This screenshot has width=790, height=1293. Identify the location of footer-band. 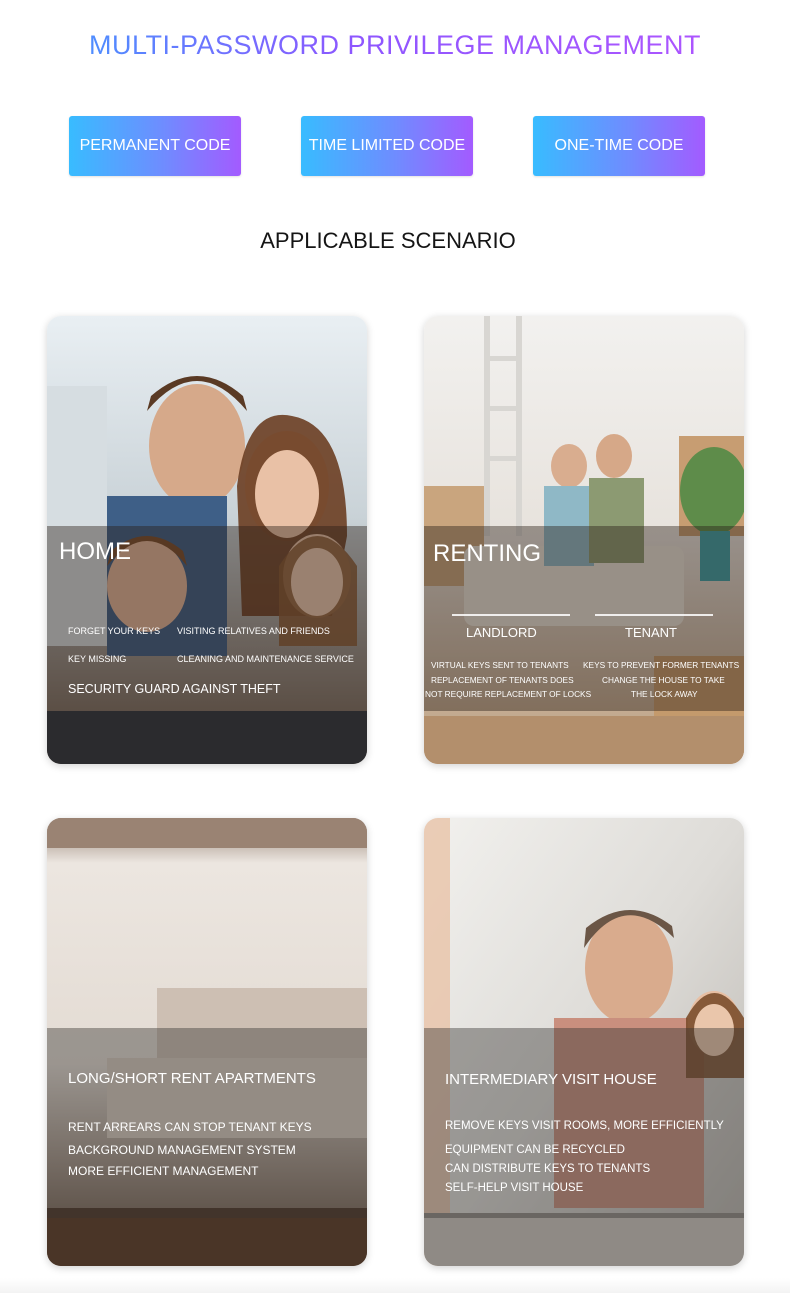
(395, 1285).